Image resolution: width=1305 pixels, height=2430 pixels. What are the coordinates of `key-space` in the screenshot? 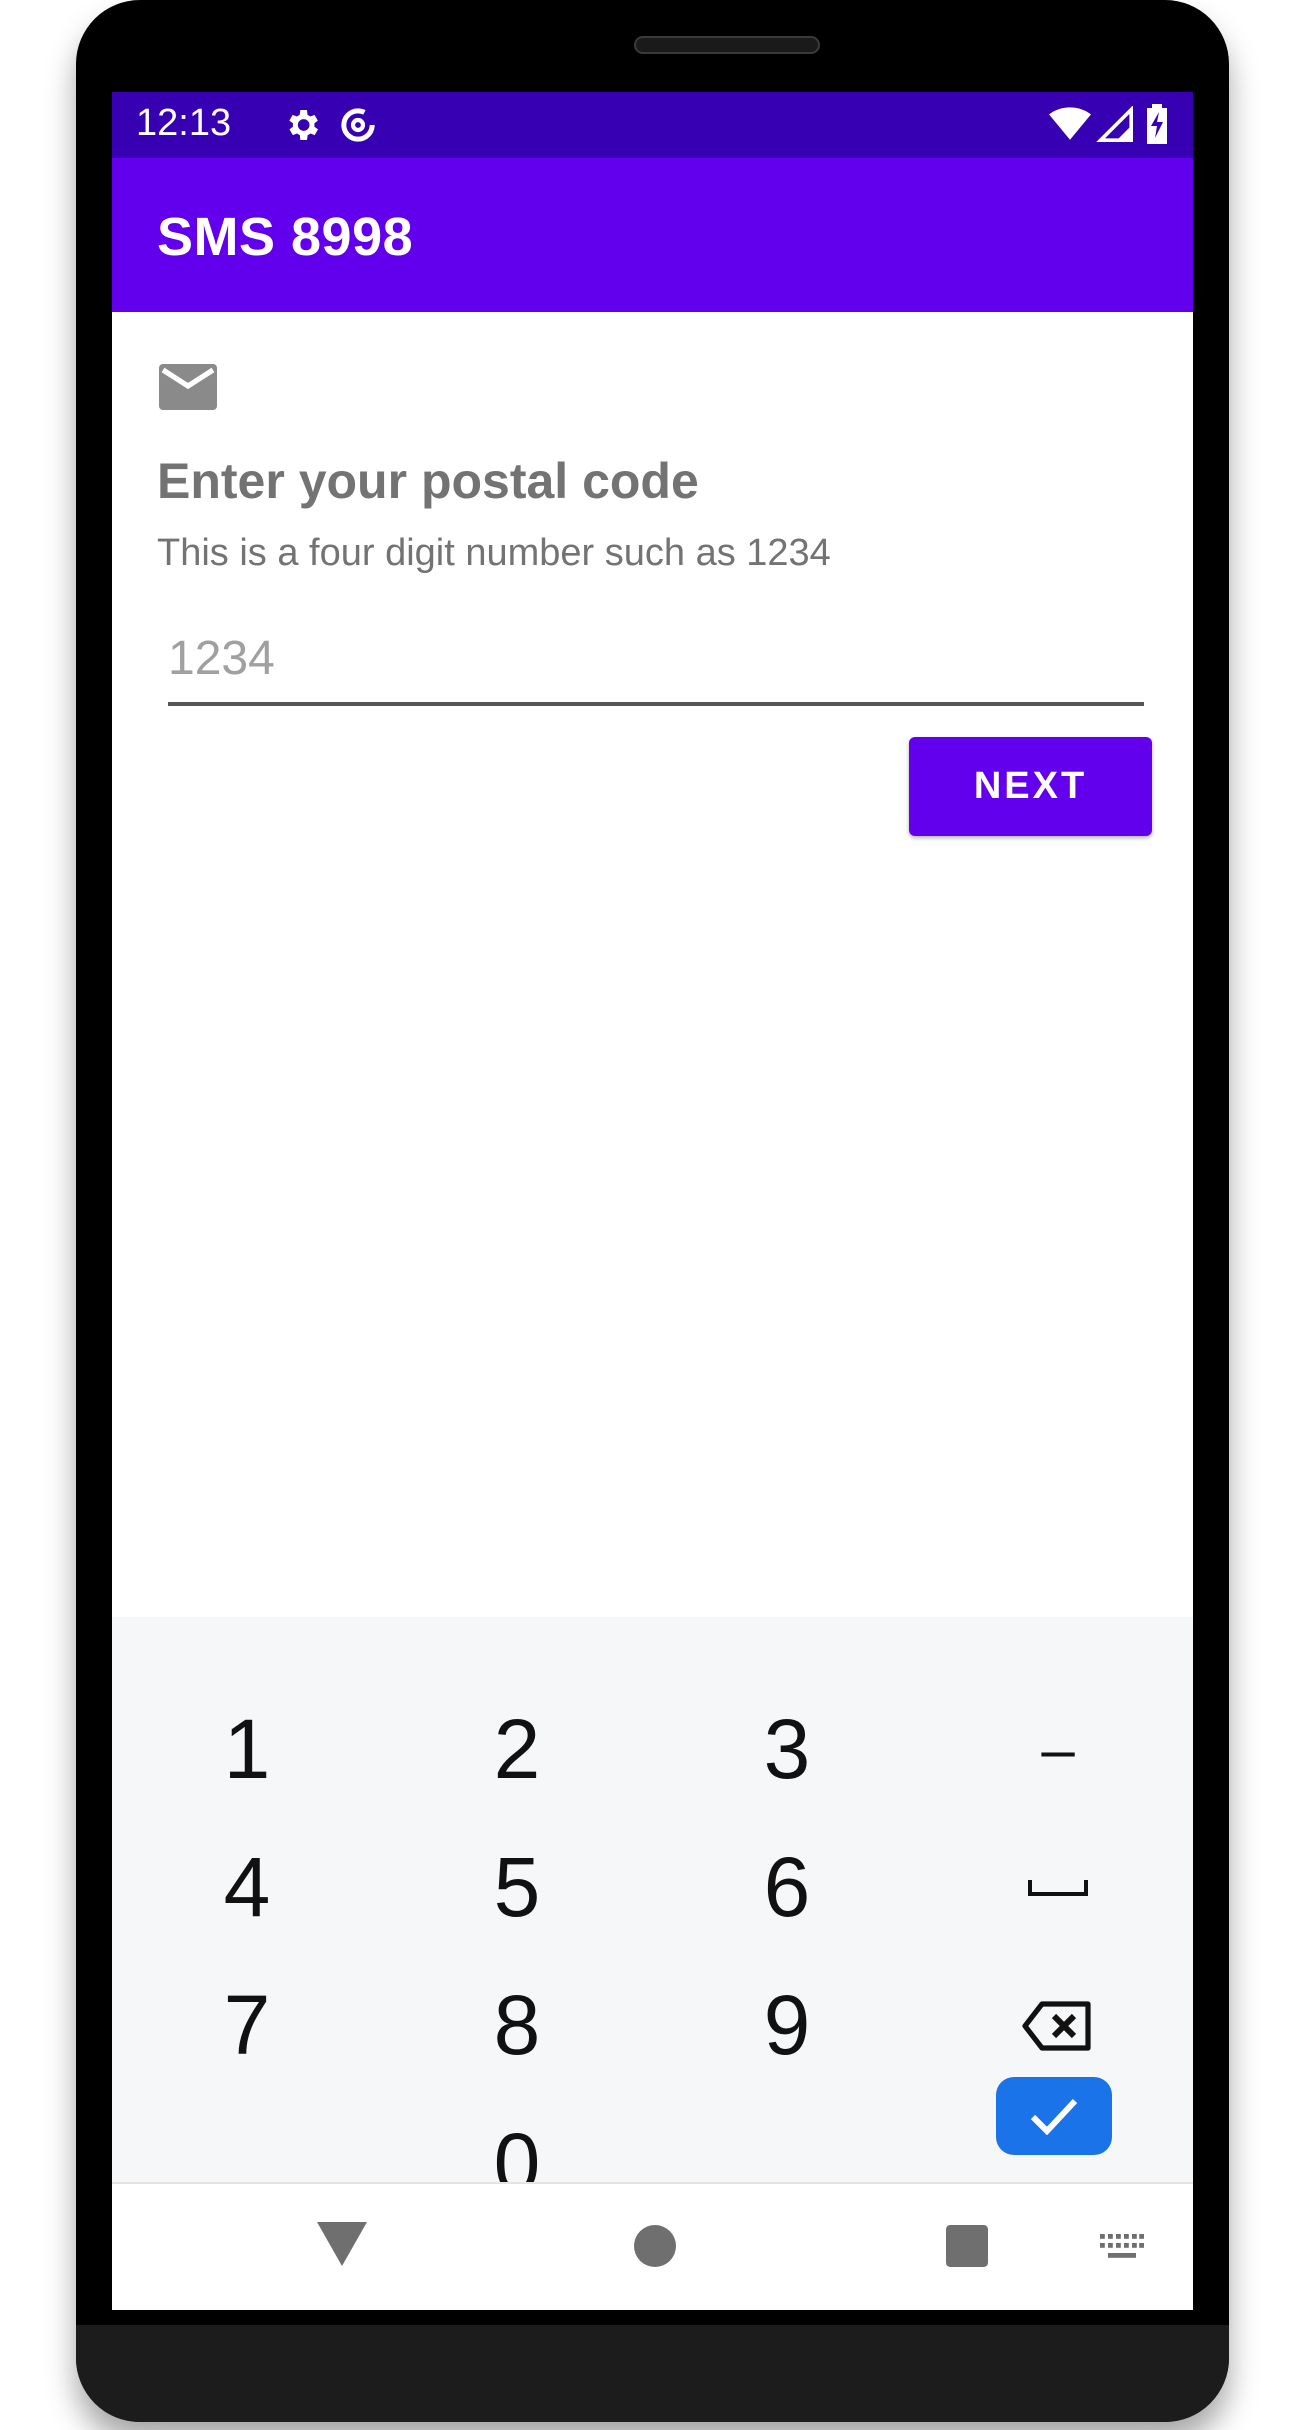 It's located at (1058, 1887).